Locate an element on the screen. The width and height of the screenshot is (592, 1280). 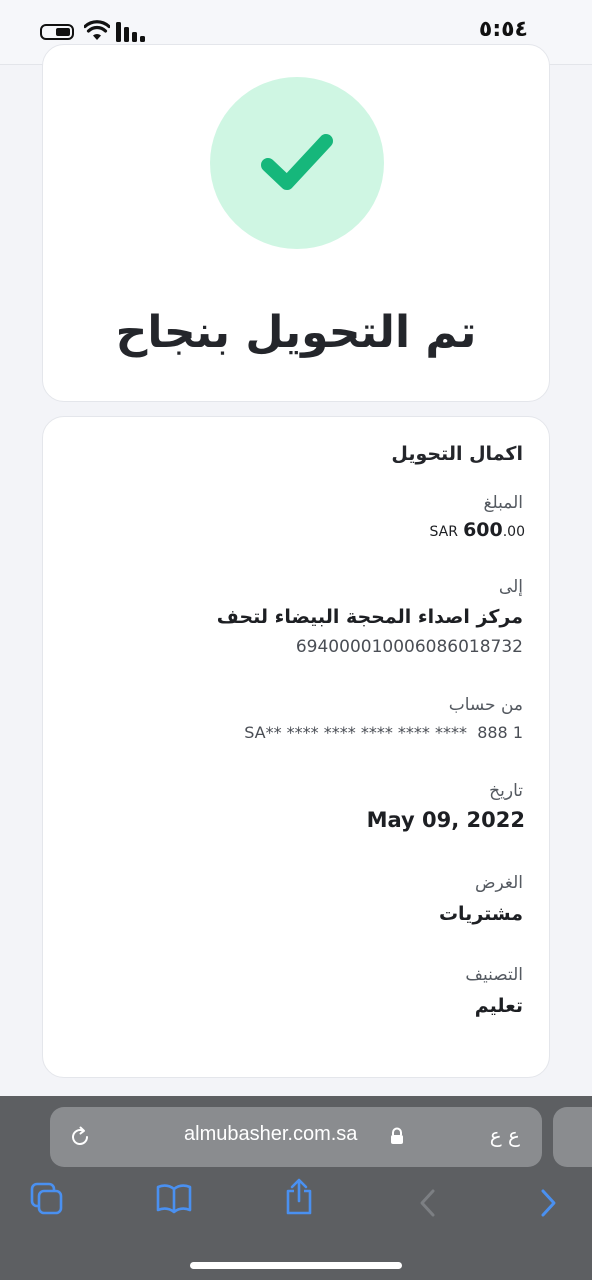
text-size-button: ع ع is located at coordinates (505, 1135).